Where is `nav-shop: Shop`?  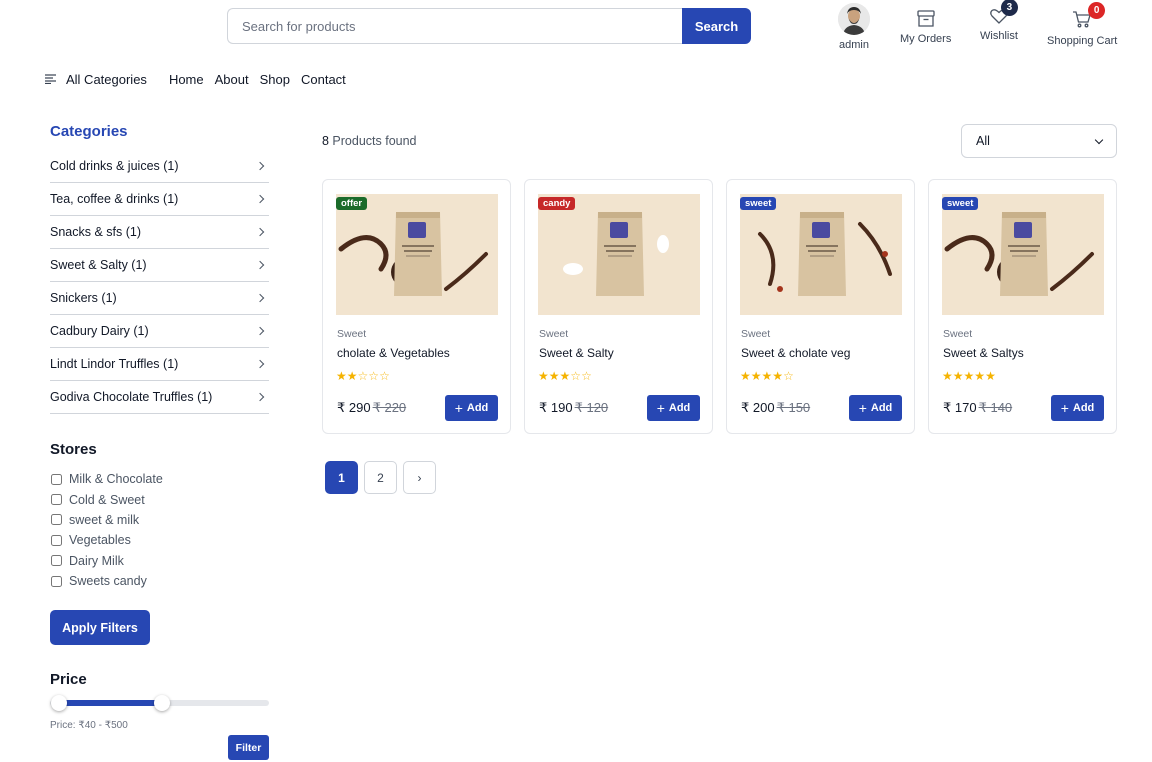 nav-shop: Shop is located at coordinates (275, 79).